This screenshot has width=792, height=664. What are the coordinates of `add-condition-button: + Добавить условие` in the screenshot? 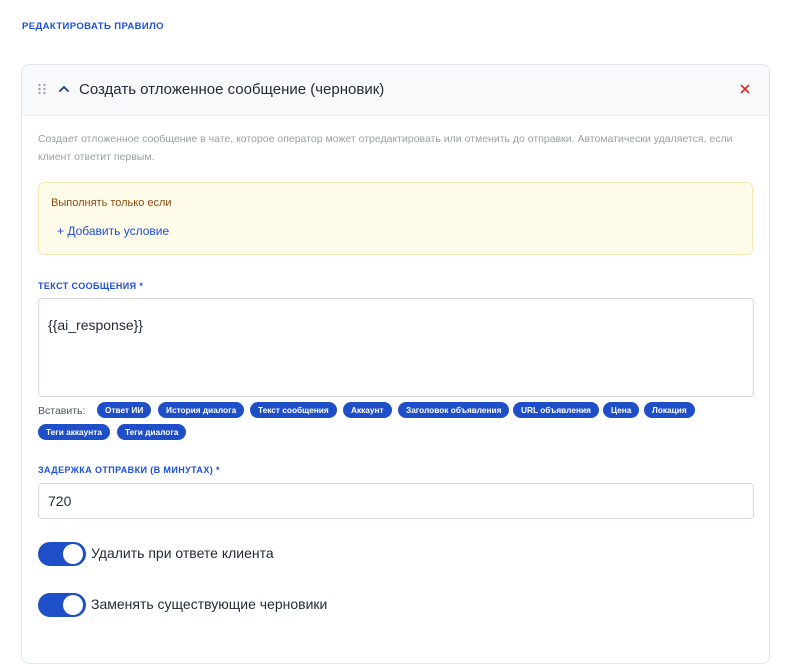 It's located at (113, 231).